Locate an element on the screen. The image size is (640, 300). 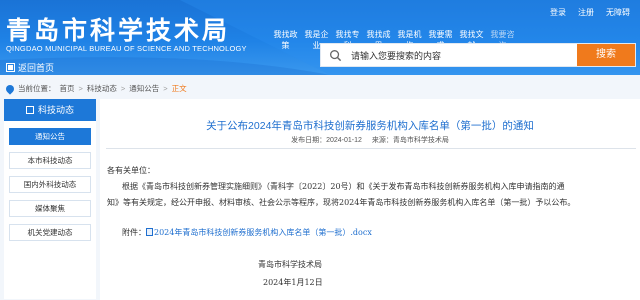
breadcrumb-label: 当前位置： is located at coordinates (37, 88).